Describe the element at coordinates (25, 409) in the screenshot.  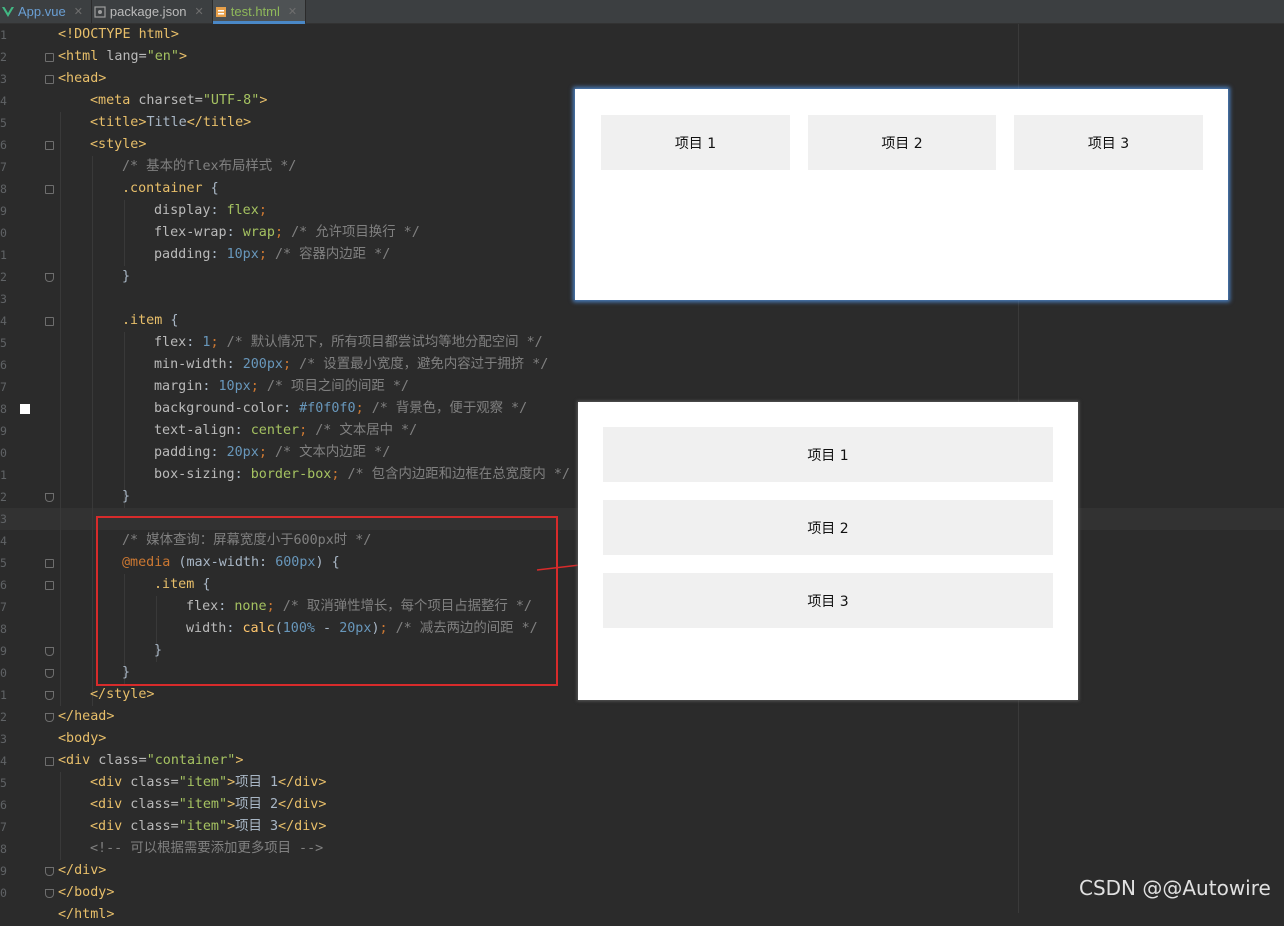
I see `bookmark-icon` at that location.